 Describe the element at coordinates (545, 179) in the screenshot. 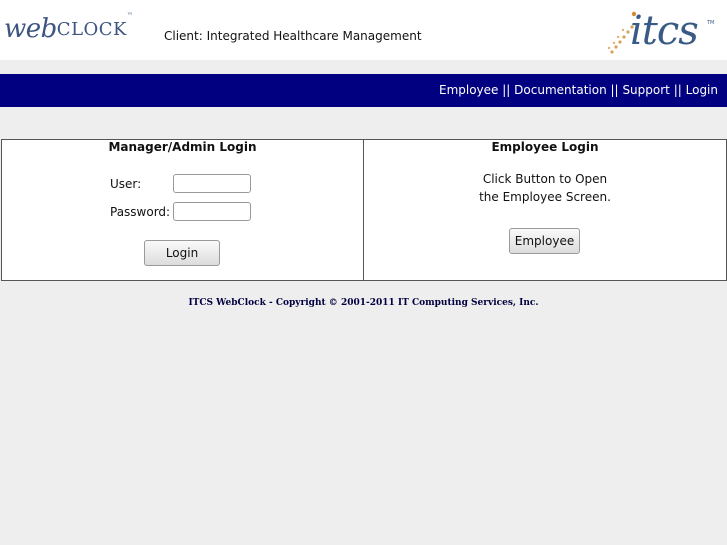

I see `employee-instruction-line1: Click Button to Open` at that location.